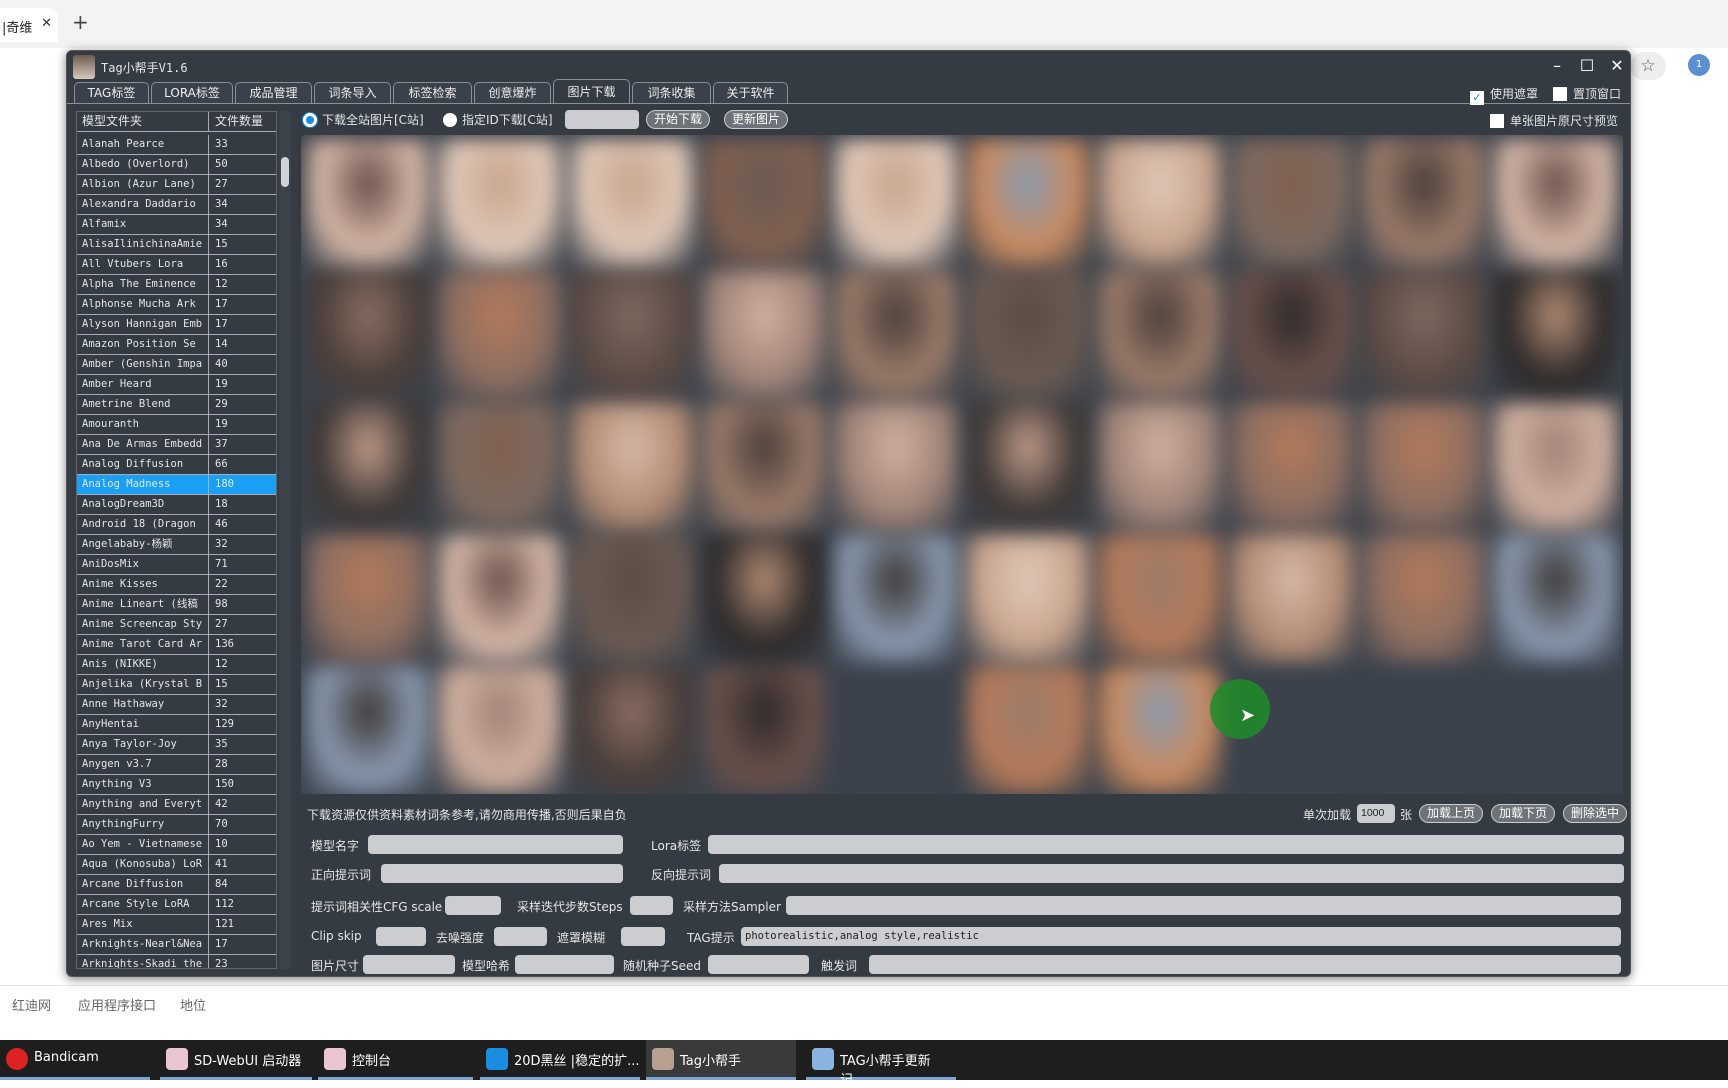 The image size is (1728, 1088). What do you see at coordinates (285, 172) in the screenshot?
I see `scrollbar-thumb` at bounding box center [285, 172].